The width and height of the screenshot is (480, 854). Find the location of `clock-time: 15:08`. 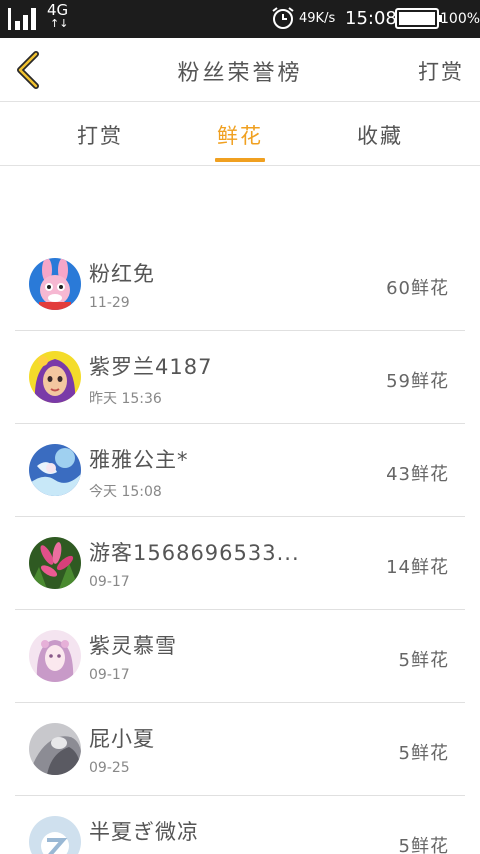

clock-time: 15:08 is located at coordinates (371, 18).